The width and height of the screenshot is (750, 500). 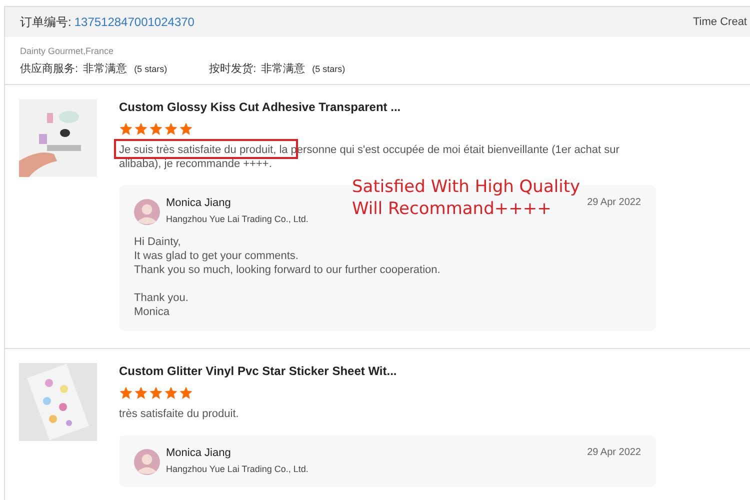 I want to click on rating-label: 按时发货:, so click(x=232, y=69).